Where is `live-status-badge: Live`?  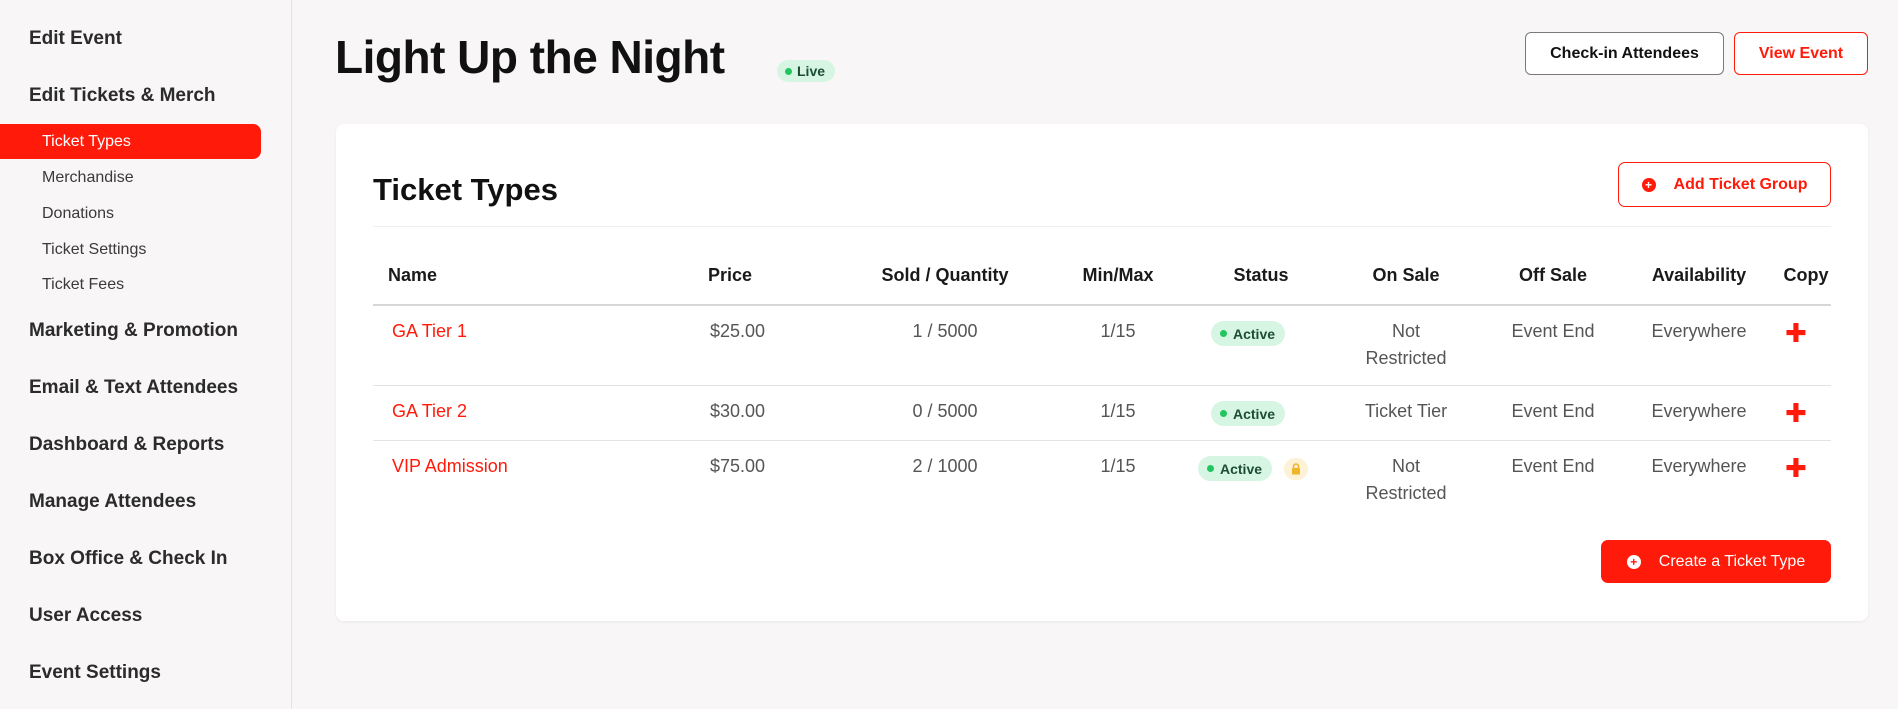
live-status-badge: Live is located at coordinates (806, 71).